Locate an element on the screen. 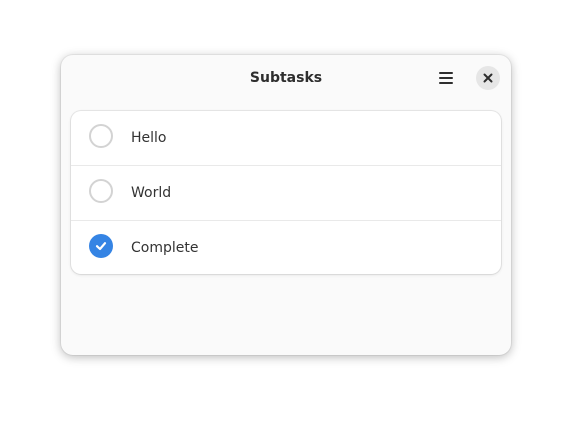 The width and height of the screenshot is (572, 422). close-button is located at coordinates (488, 78).